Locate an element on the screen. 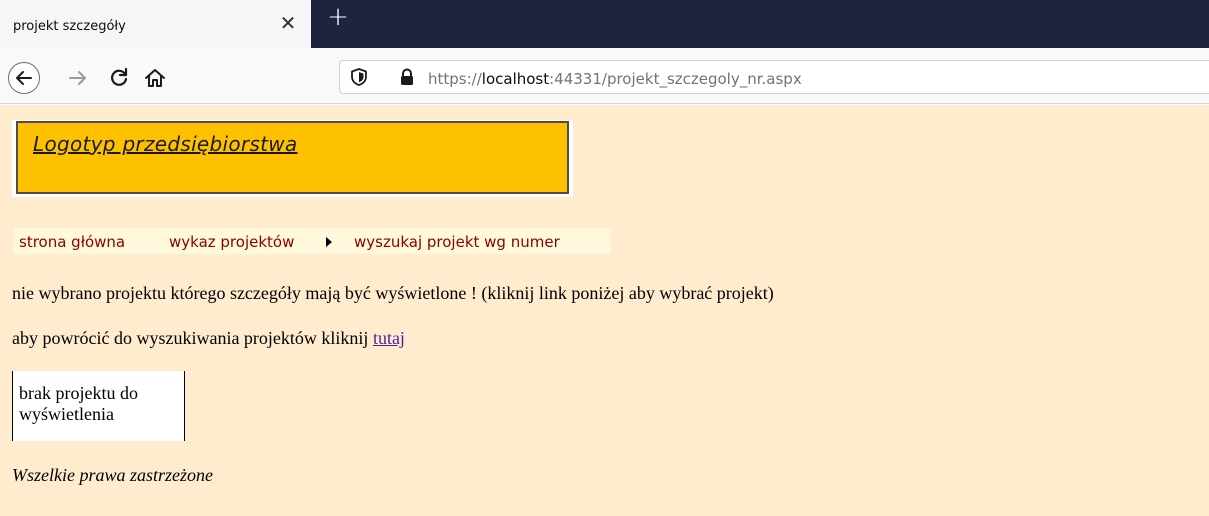  lock-icon is located at coordinates (407, 77).